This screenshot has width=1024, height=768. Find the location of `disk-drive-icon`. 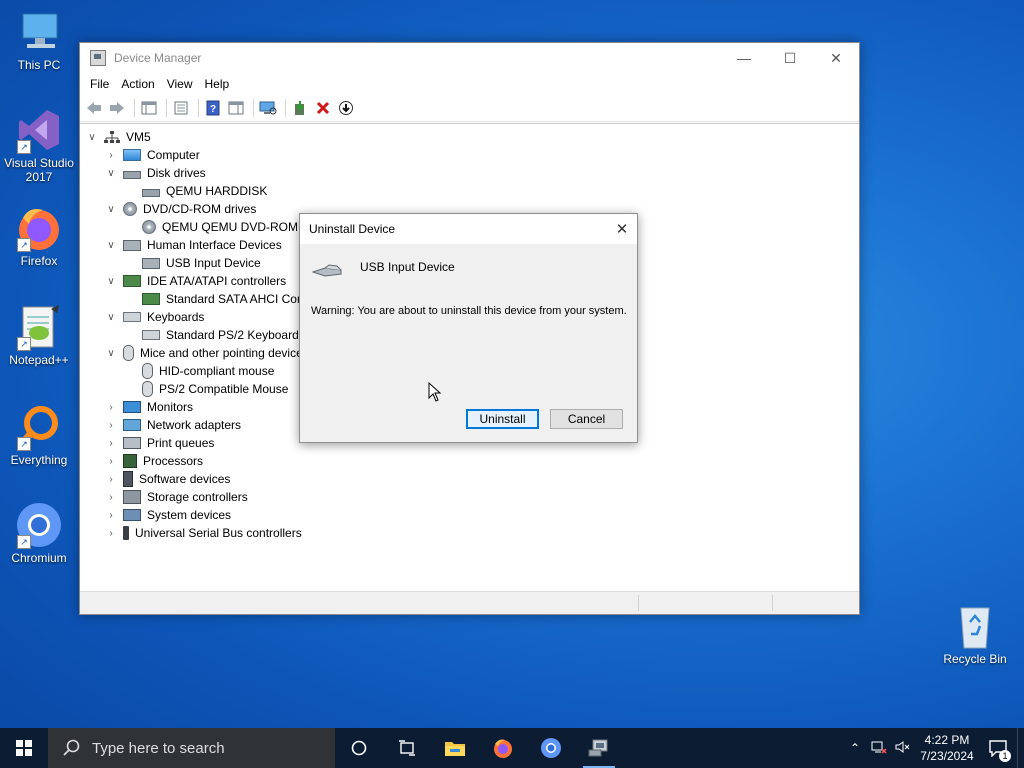

disk-drive-icon is located at coordinates (132, 175).